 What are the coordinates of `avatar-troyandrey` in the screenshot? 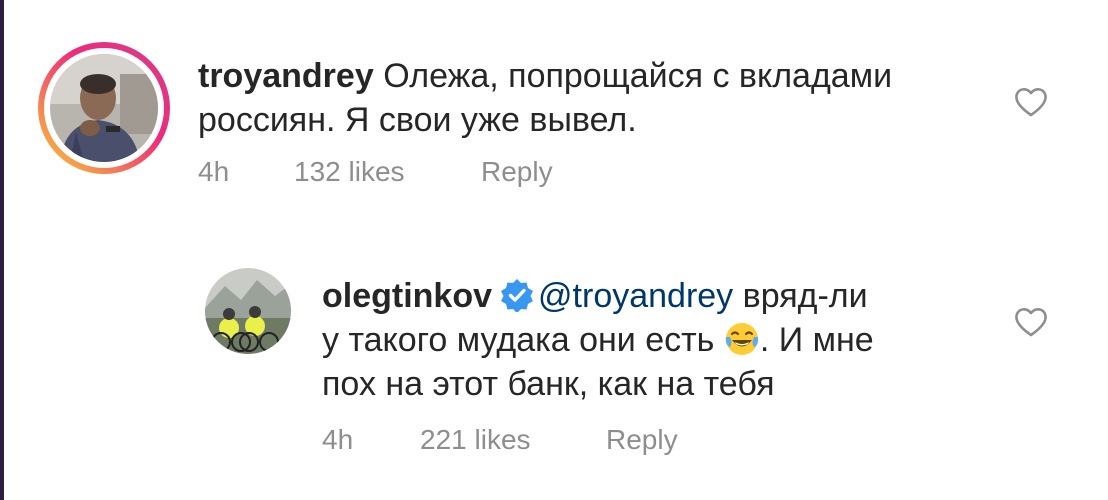 It's located at (104, 108).